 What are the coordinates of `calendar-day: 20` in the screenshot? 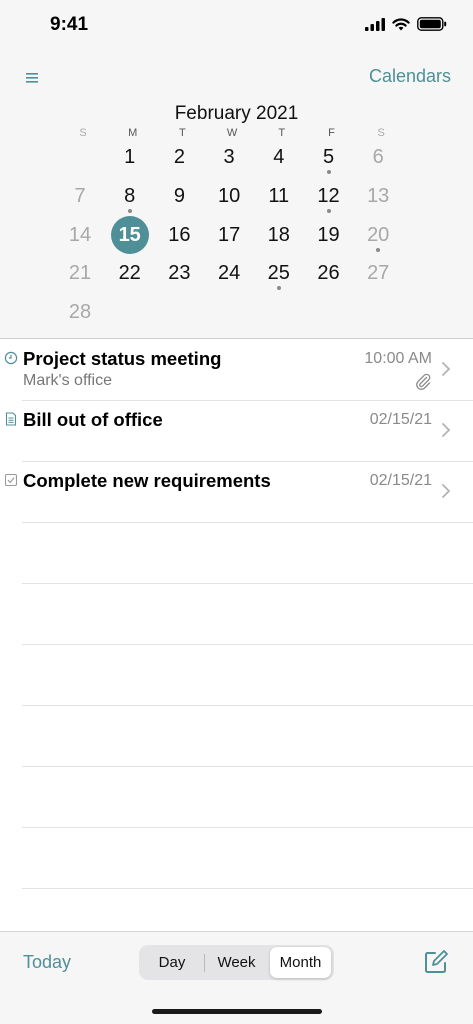 It's located at (378, 237).